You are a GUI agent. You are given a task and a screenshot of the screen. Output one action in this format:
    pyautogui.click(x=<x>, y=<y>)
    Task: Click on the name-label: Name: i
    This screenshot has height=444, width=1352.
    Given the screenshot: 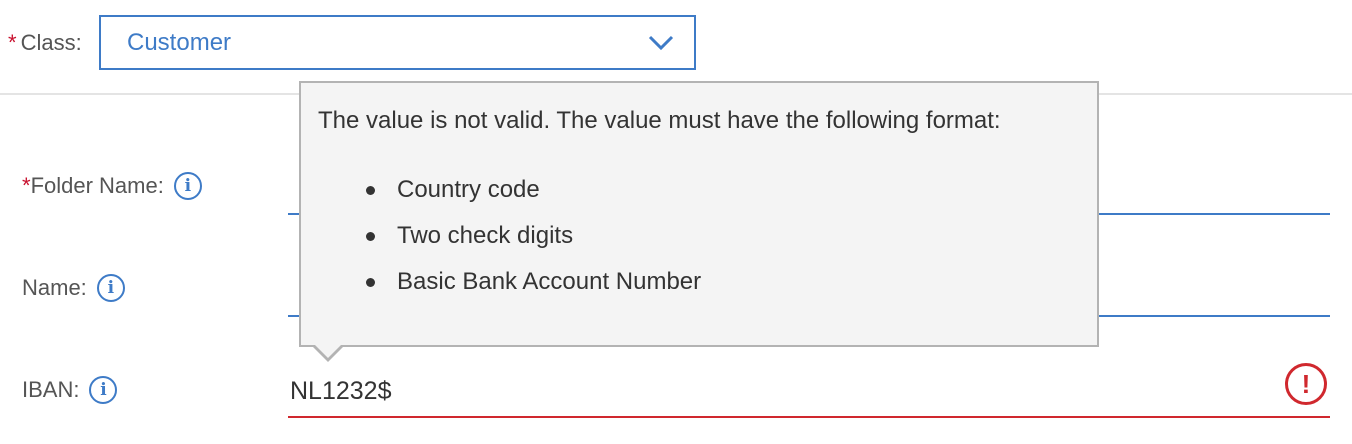 What is the action you would take?
    pyautogui.click(x=73, y=288)
    